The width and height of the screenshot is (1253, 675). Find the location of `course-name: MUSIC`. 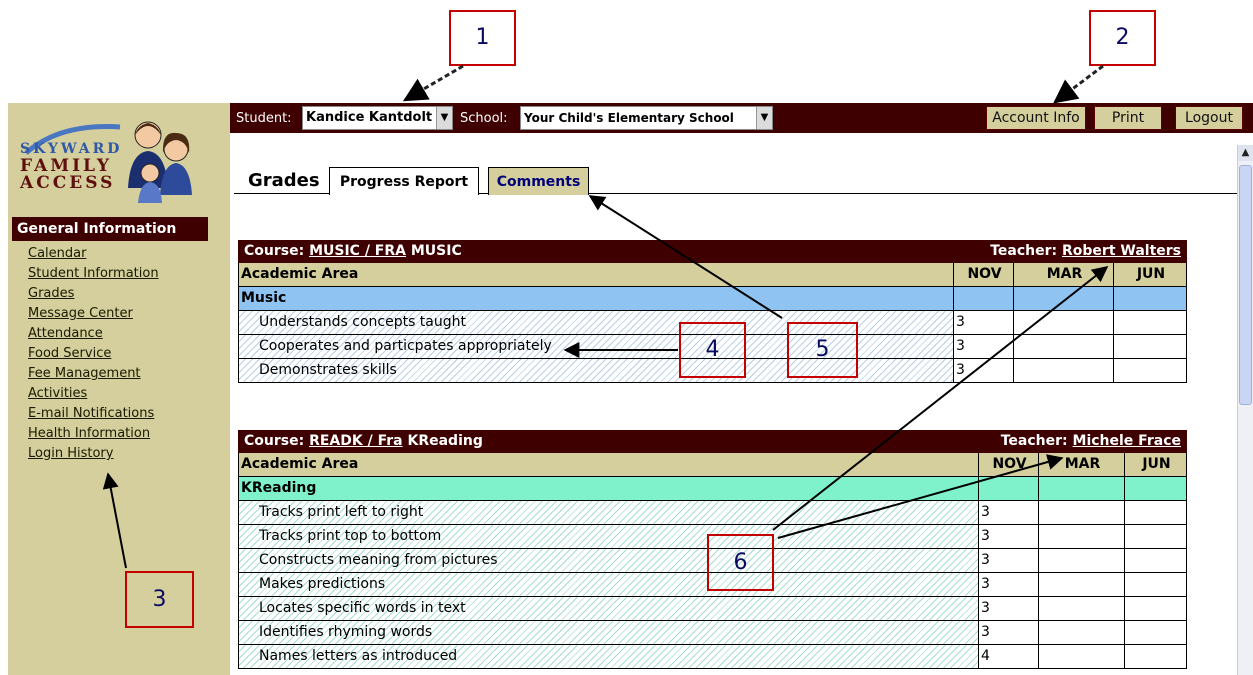

course-name: MUSIC is located at coordinates (436, 251).